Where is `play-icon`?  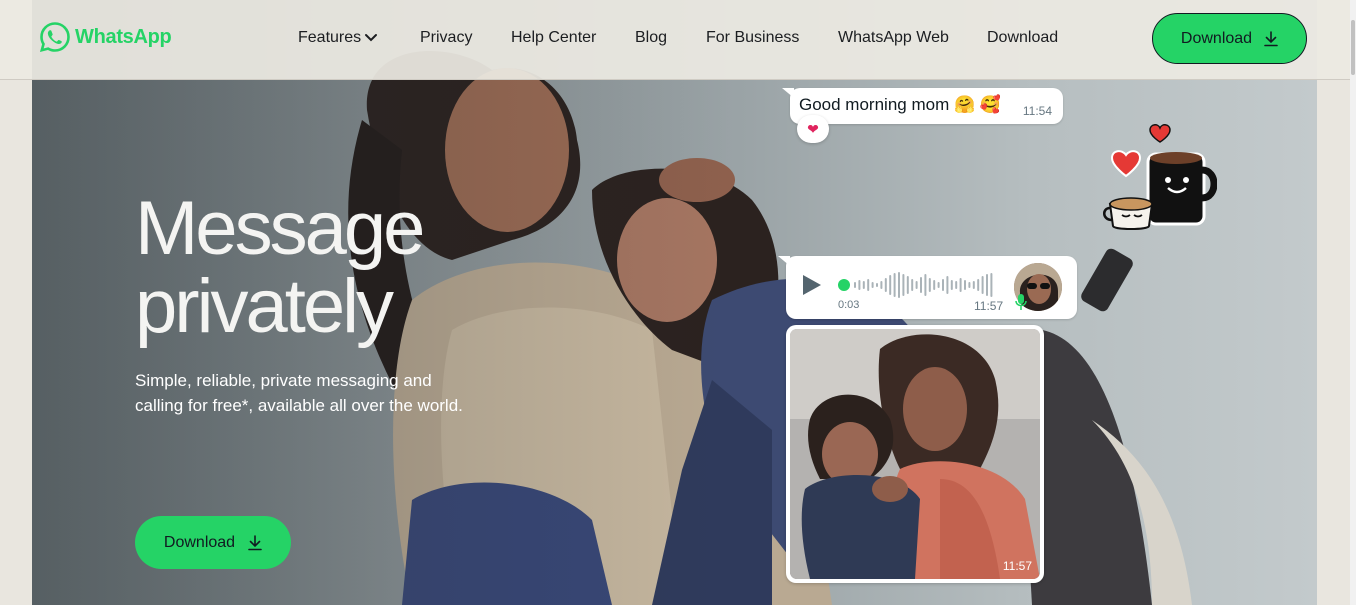
play-icon is located at coordinates (811, 285).